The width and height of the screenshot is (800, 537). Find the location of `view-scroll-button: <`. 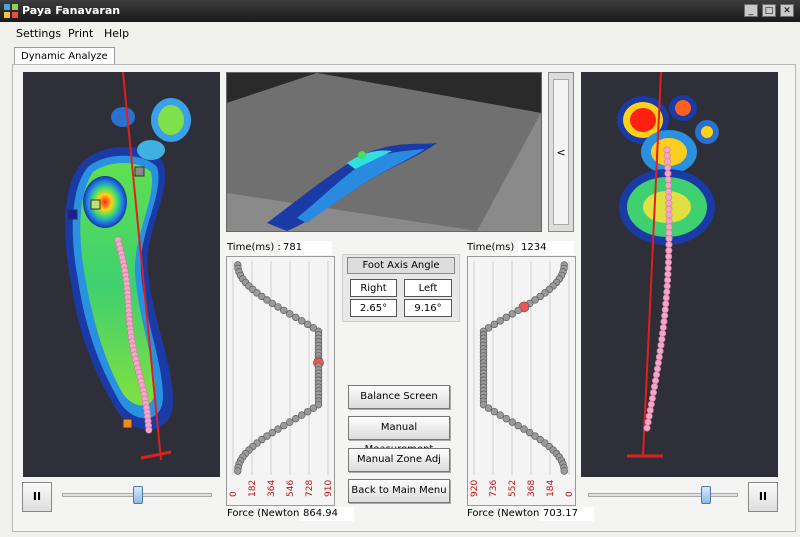

view-scroll-button: < is located at coordinates (561, 152).